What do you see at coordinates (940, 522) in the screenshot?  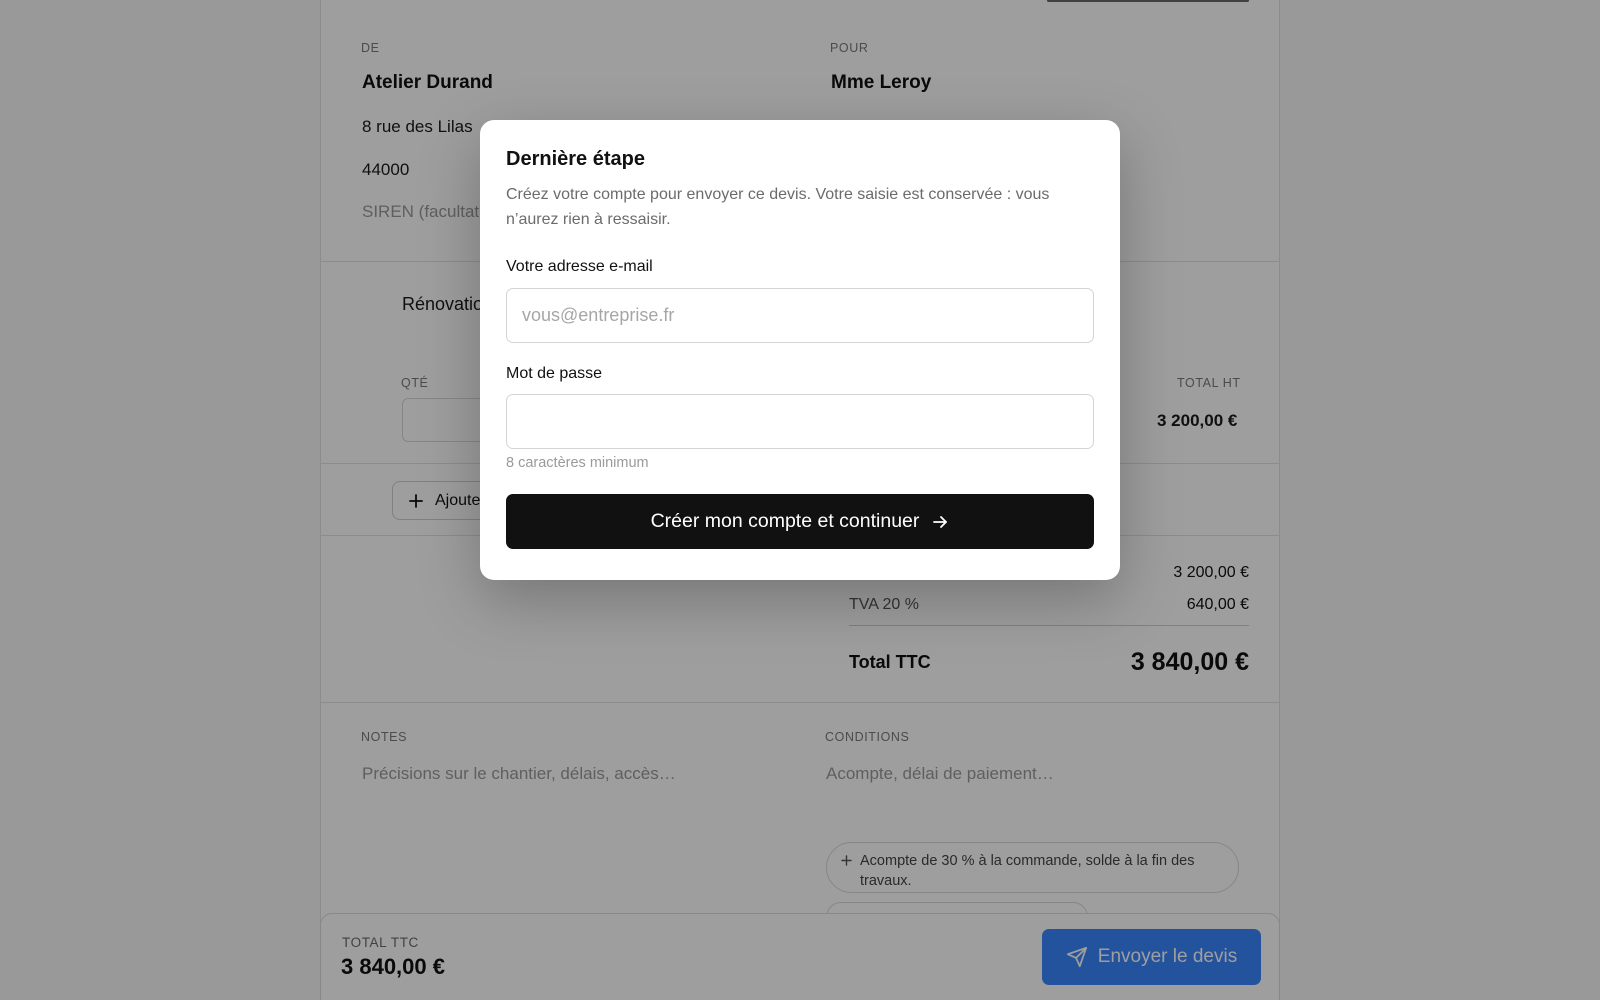 I see `arrow-right-icon` at bounding box center [940, 522].